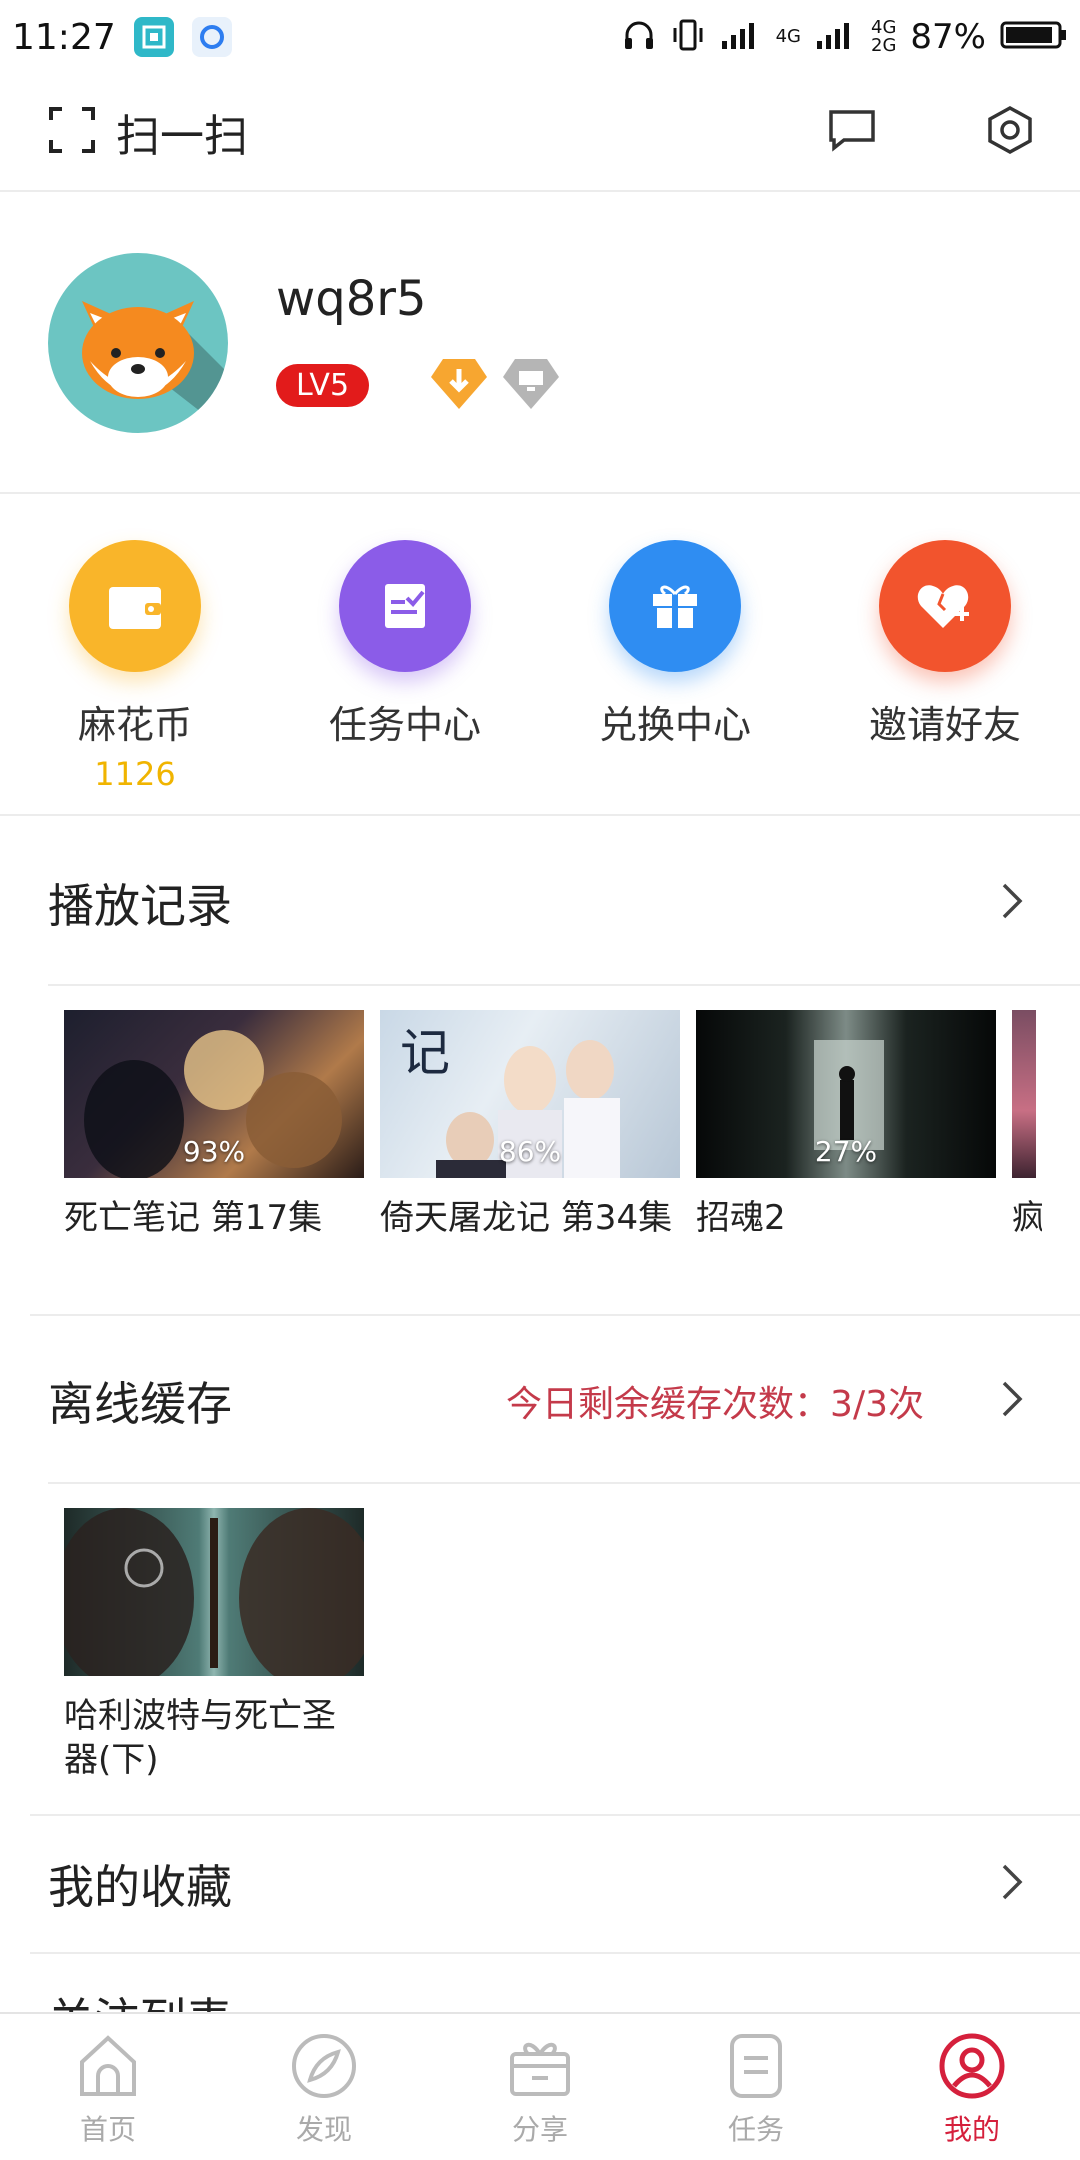 The height and width of the screenshot is (2160, 1080). I want to click on scan-button: 扫一扫, so click(148, 132).